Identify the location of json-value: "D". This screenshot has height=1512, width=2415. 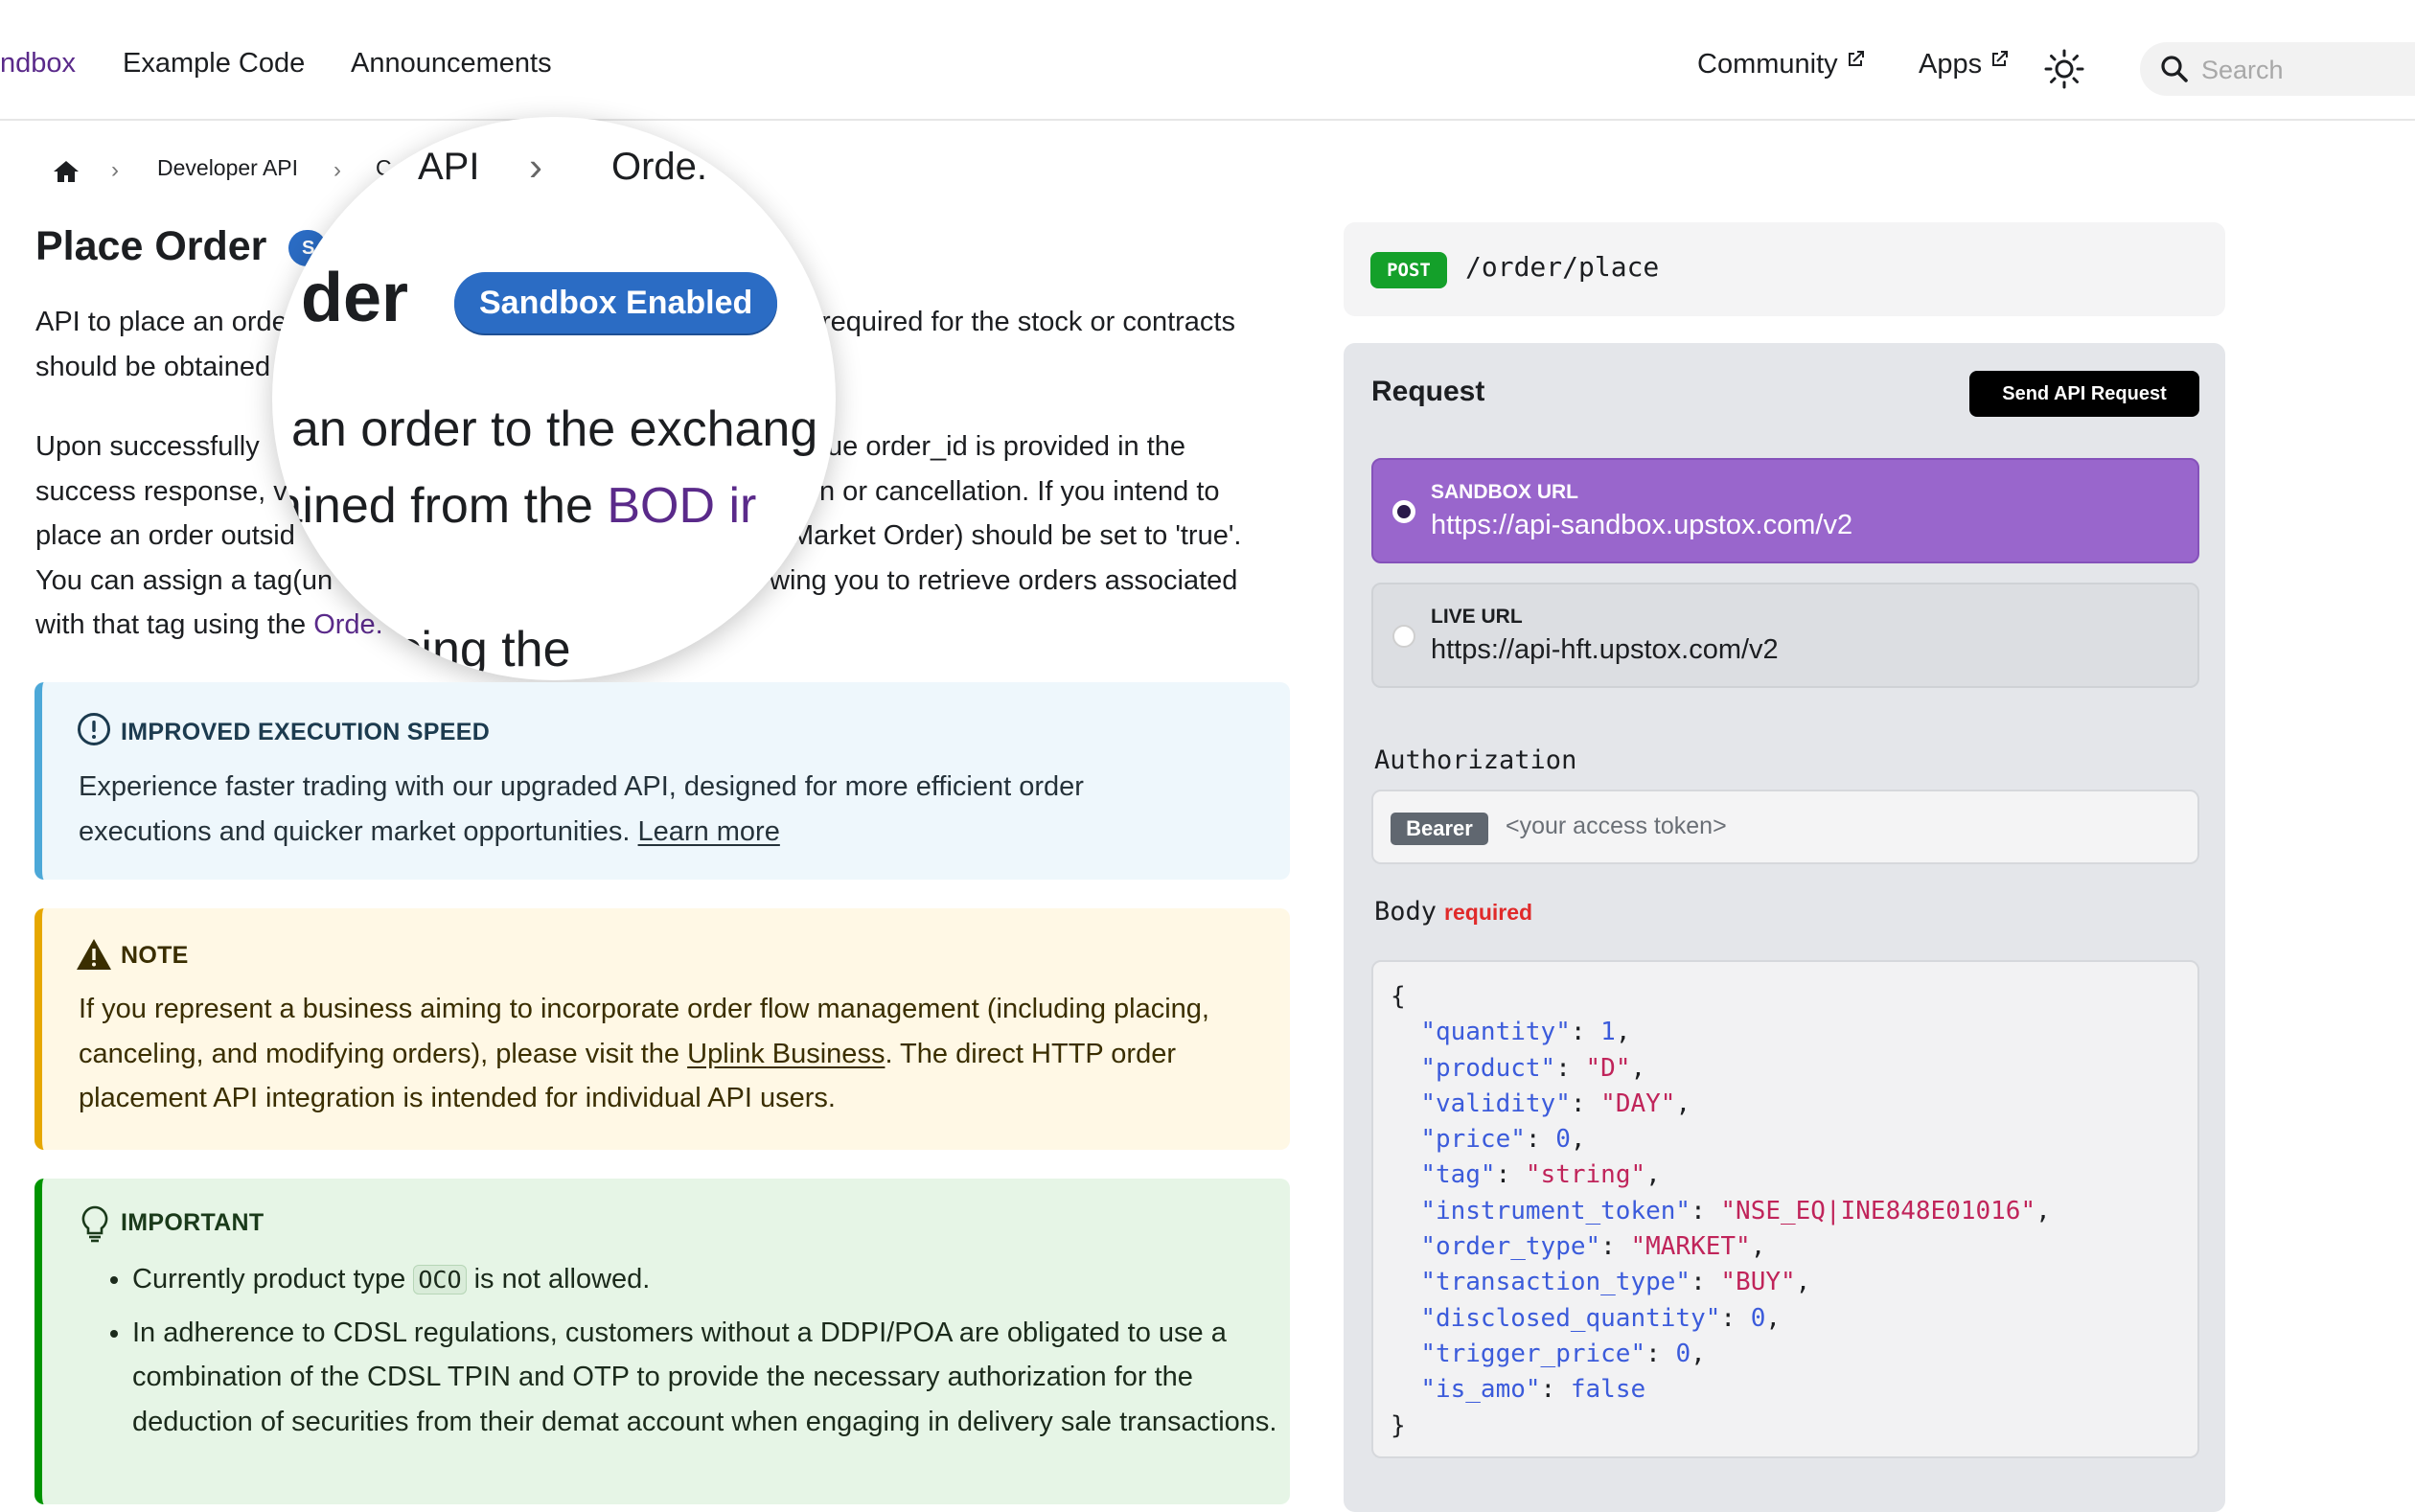
(1608, 1068).